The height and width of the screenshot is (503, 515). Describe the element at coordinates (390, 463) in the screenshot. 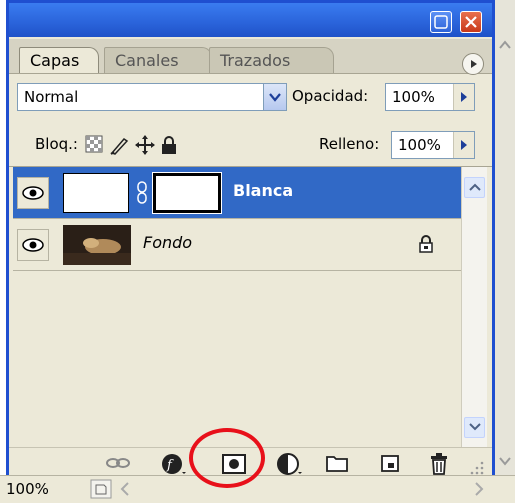

I see `new-layer-icon` at that location.